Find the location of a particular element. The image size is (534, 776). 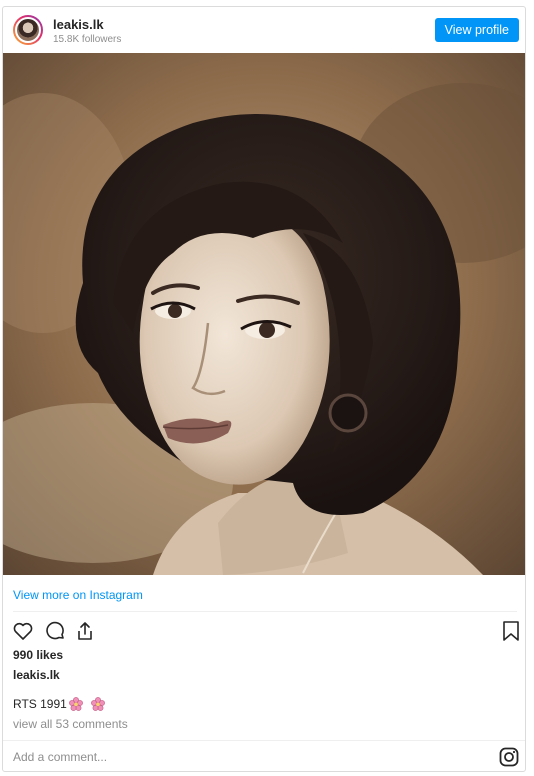

like-count: 990 likes is located at coordinates (38, 655).